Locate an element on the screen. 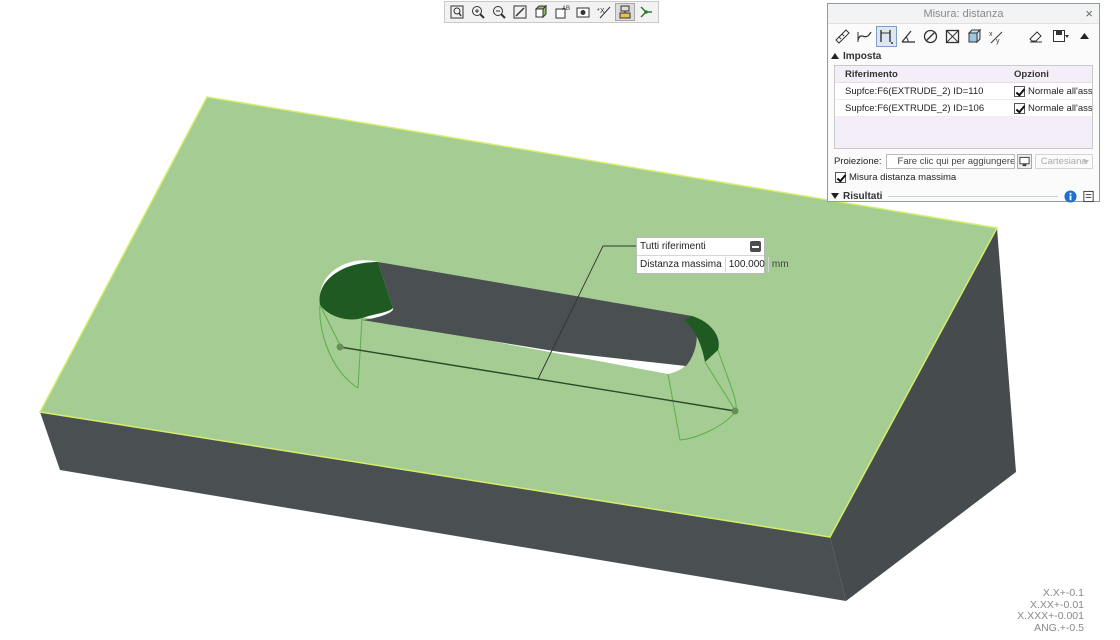 Image resolution: width=1120 pixels, height=640 pixels. angle-button is located at coordinates (908, 36).